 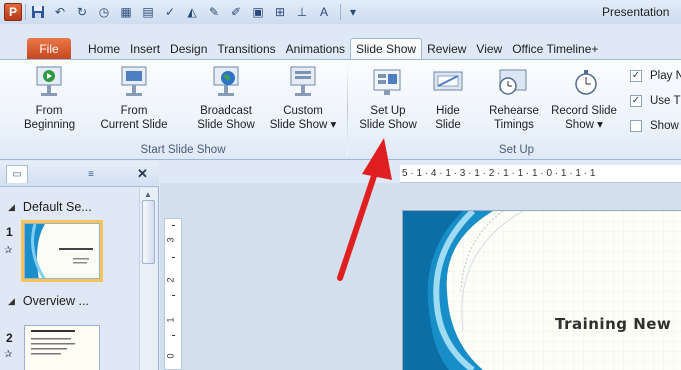 I want to click on rehearse-label-1: Rehearse, so click(x=514, y=111).